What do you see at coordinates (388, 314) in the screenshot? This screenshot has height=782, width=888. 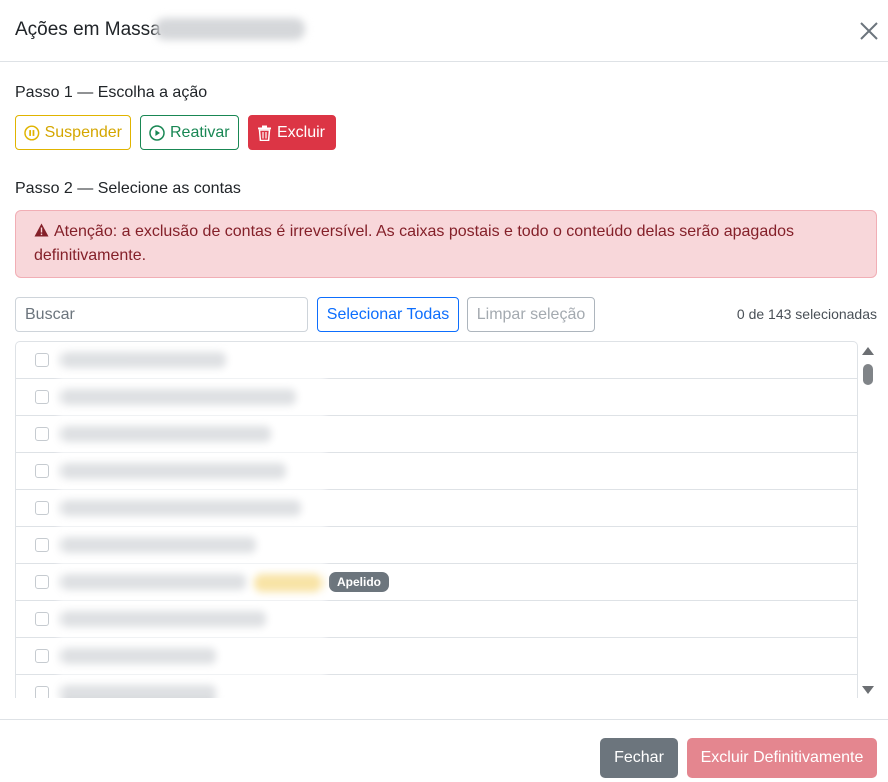 I see `select-all-button: Selecionar Todas` at bounding box center [388, 314].